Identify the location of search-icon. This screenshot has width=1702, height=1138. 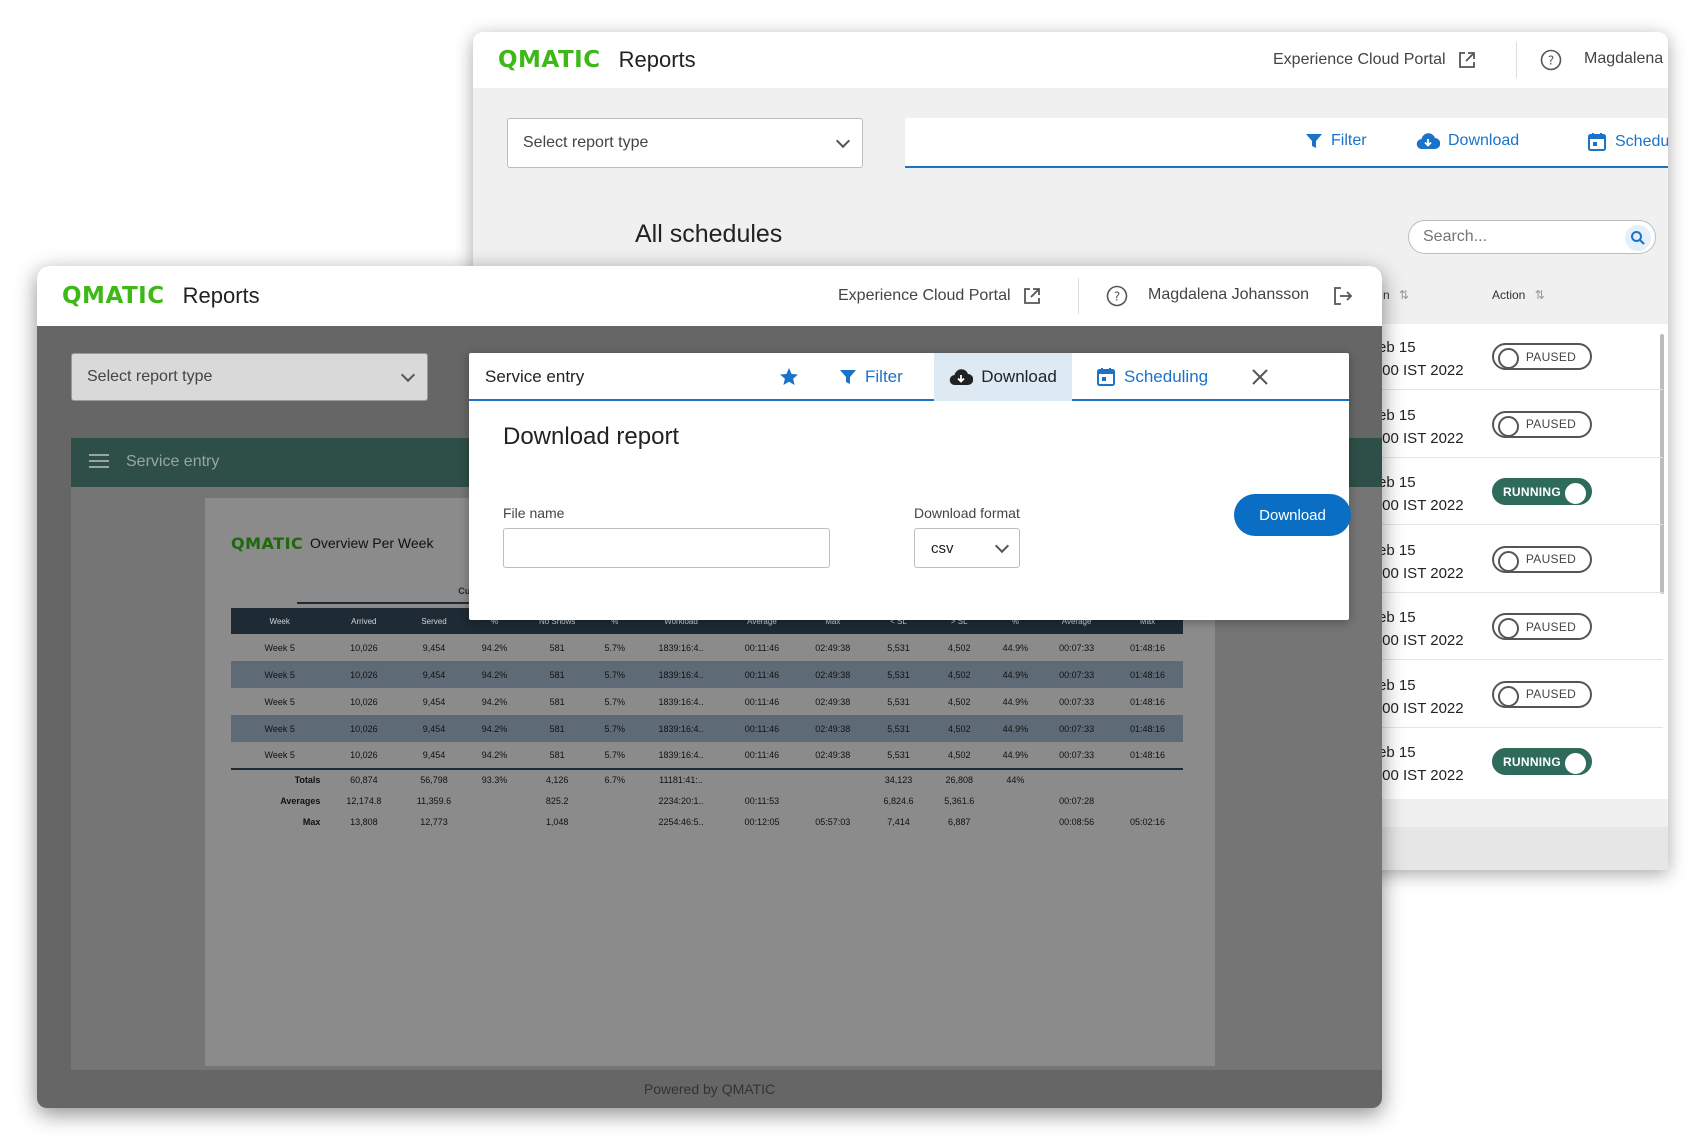
(1638, 238).